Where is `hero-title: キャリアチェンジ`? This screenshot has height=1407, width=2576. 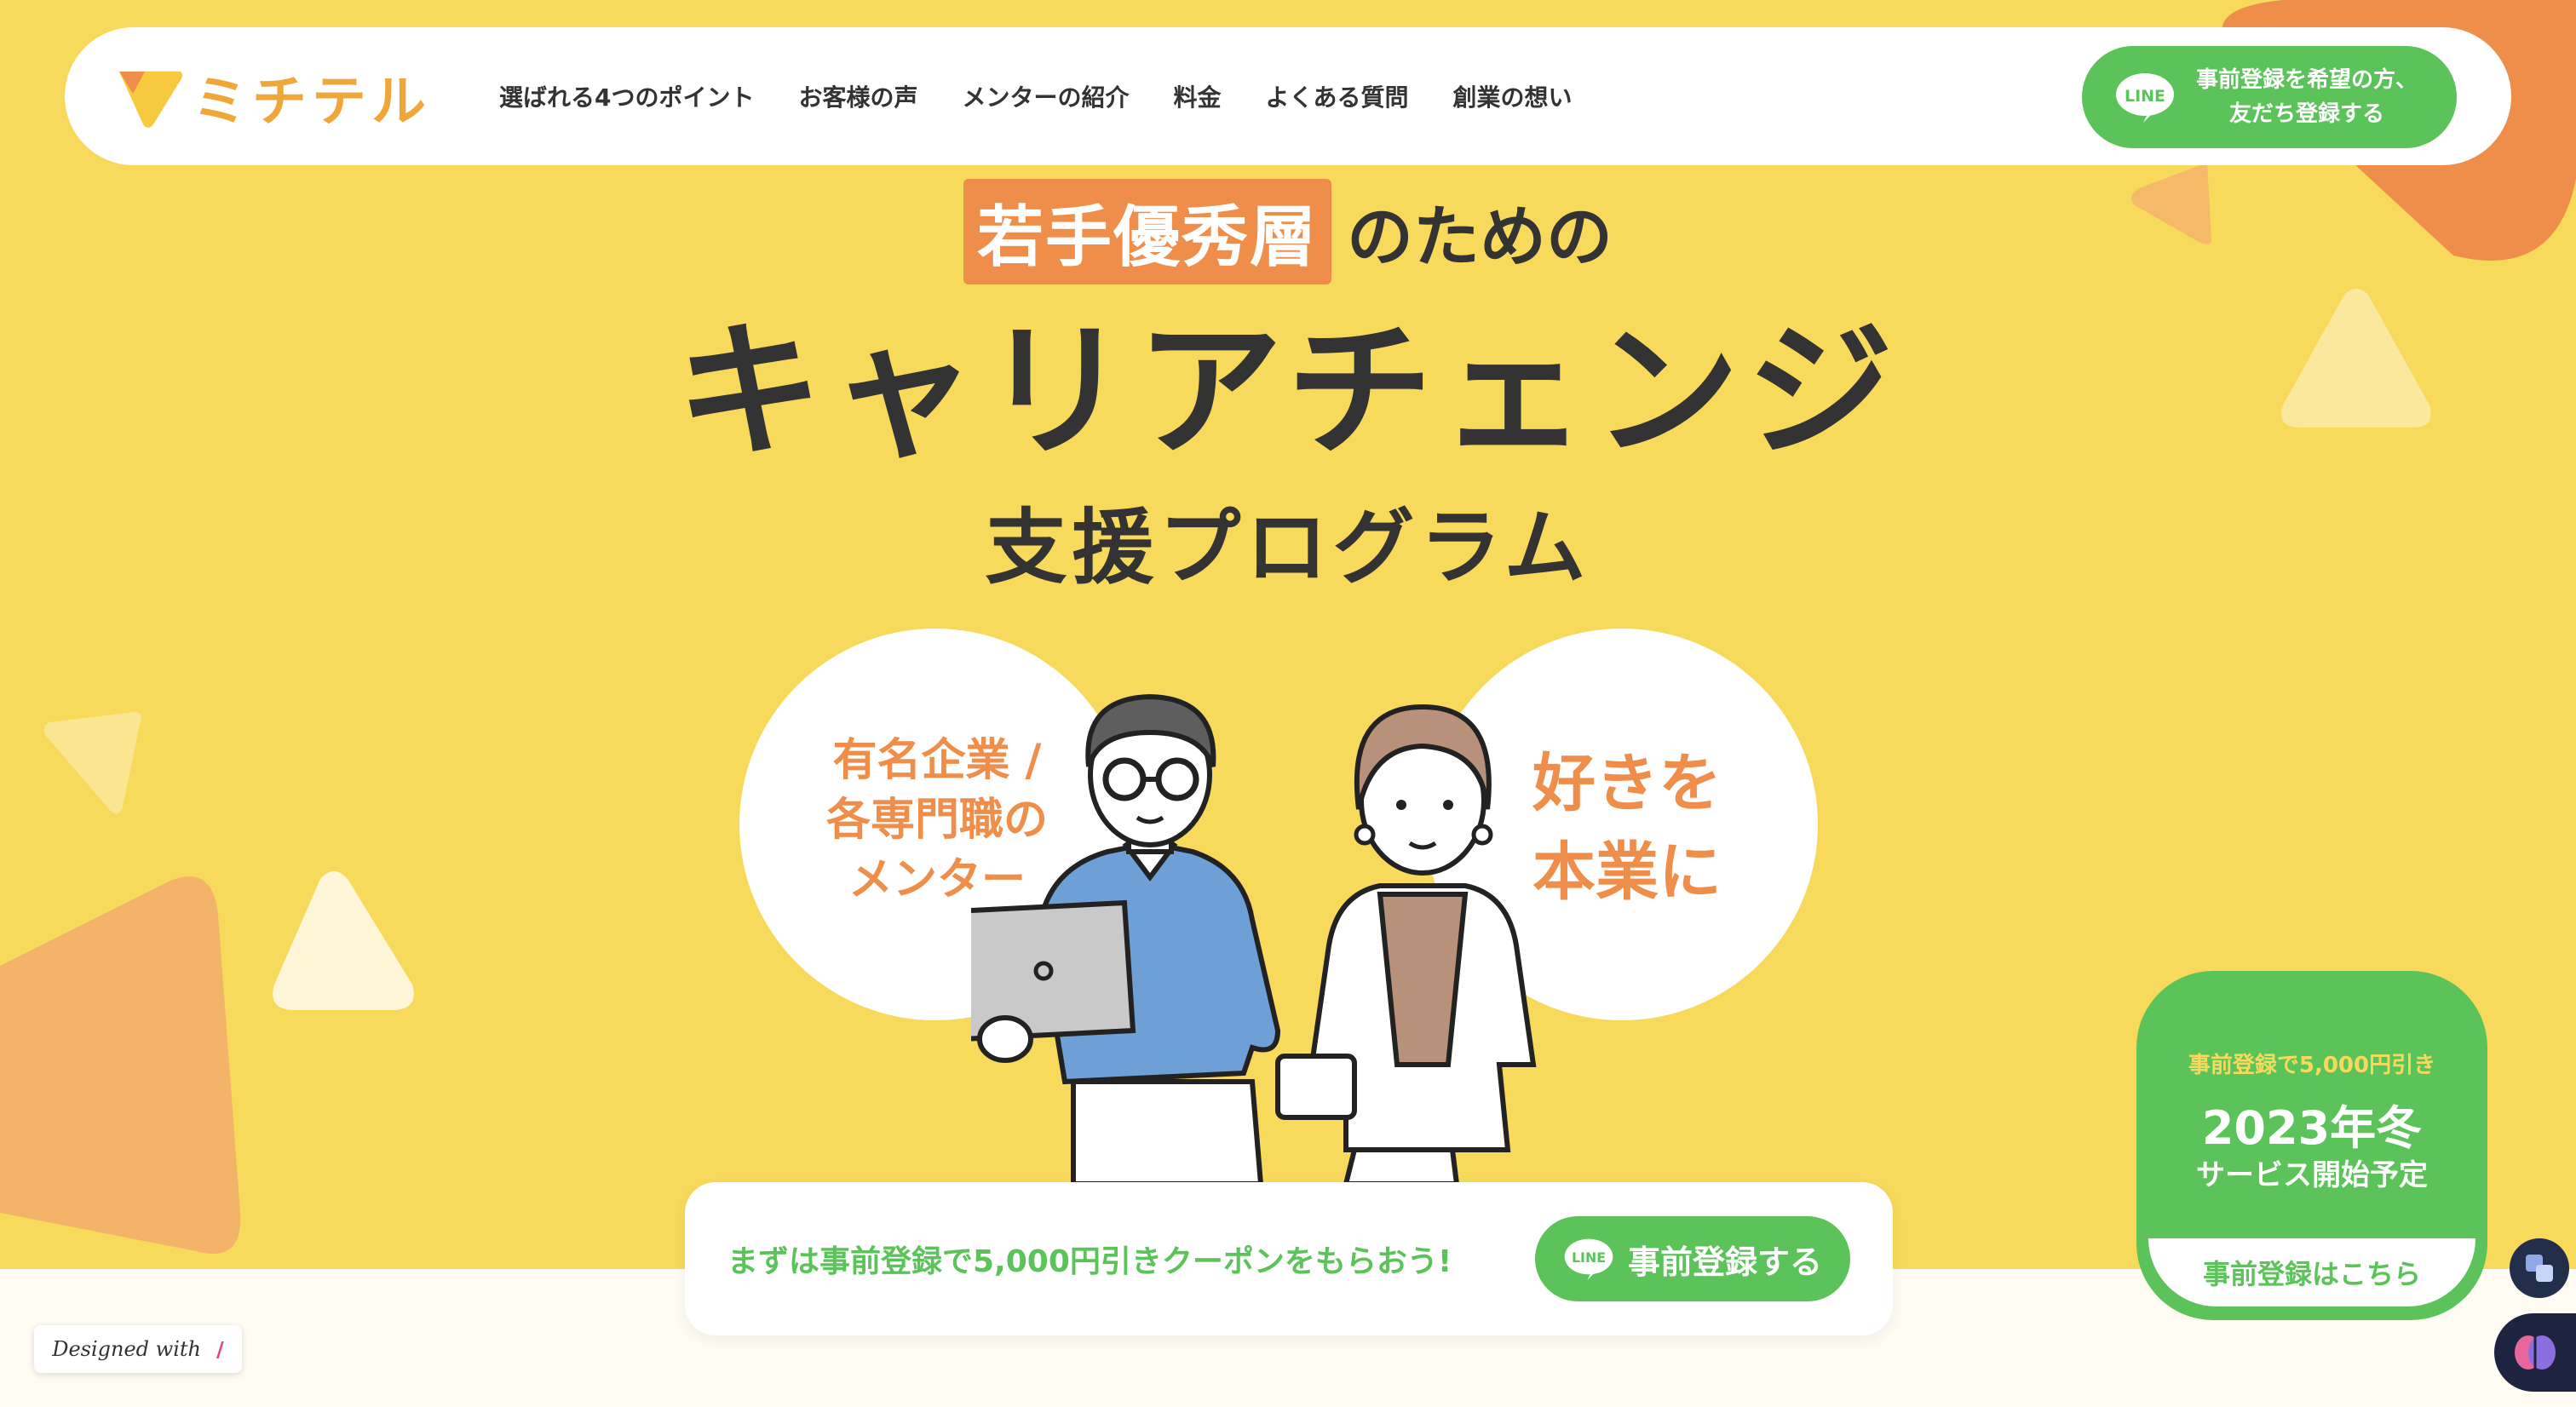
hero-title: キャリアチェンジ is located at coordinates (1288, 391).